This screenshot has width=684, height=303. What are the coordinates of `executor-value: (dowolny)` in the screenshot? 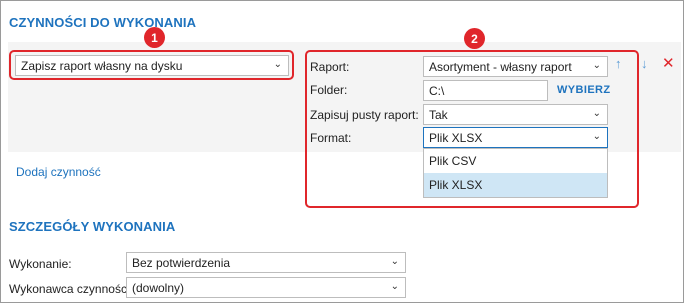 It's located at (158, 287).